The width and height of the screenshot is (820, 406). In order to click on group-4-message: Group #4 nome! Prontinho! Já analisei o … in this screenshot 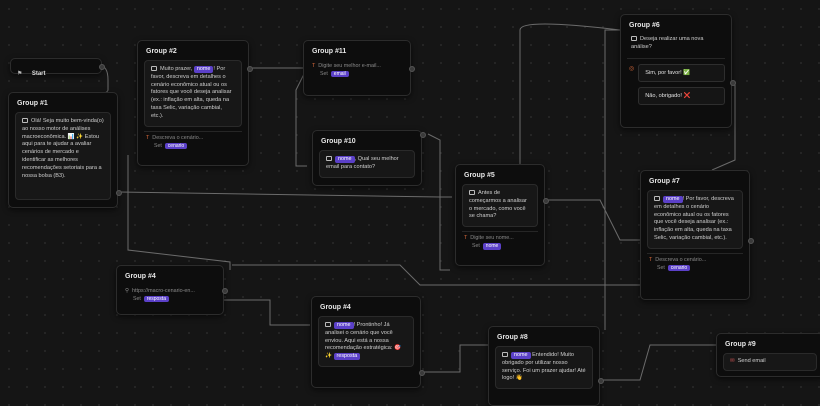, I will do `click(366, 342)`.